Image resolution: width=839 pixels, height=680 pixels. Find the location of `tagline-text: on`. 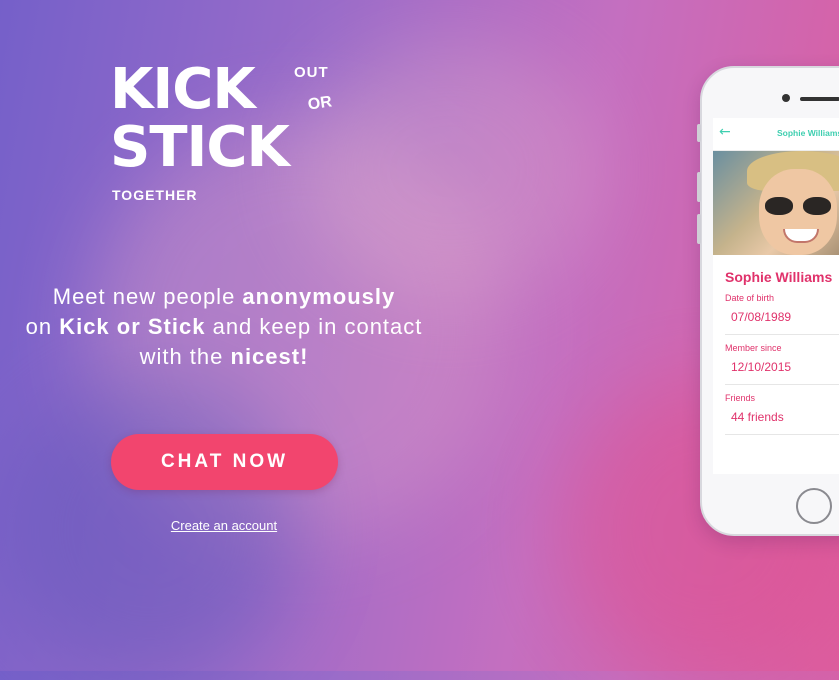

tagline-text: on is located at coordinates (42, 326).